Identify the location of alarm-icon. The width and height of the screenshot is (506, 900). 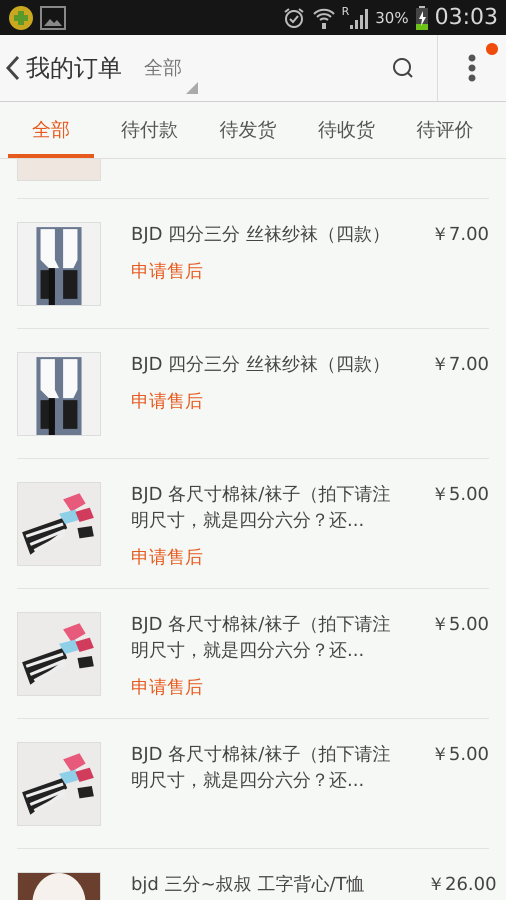
(294, 18).